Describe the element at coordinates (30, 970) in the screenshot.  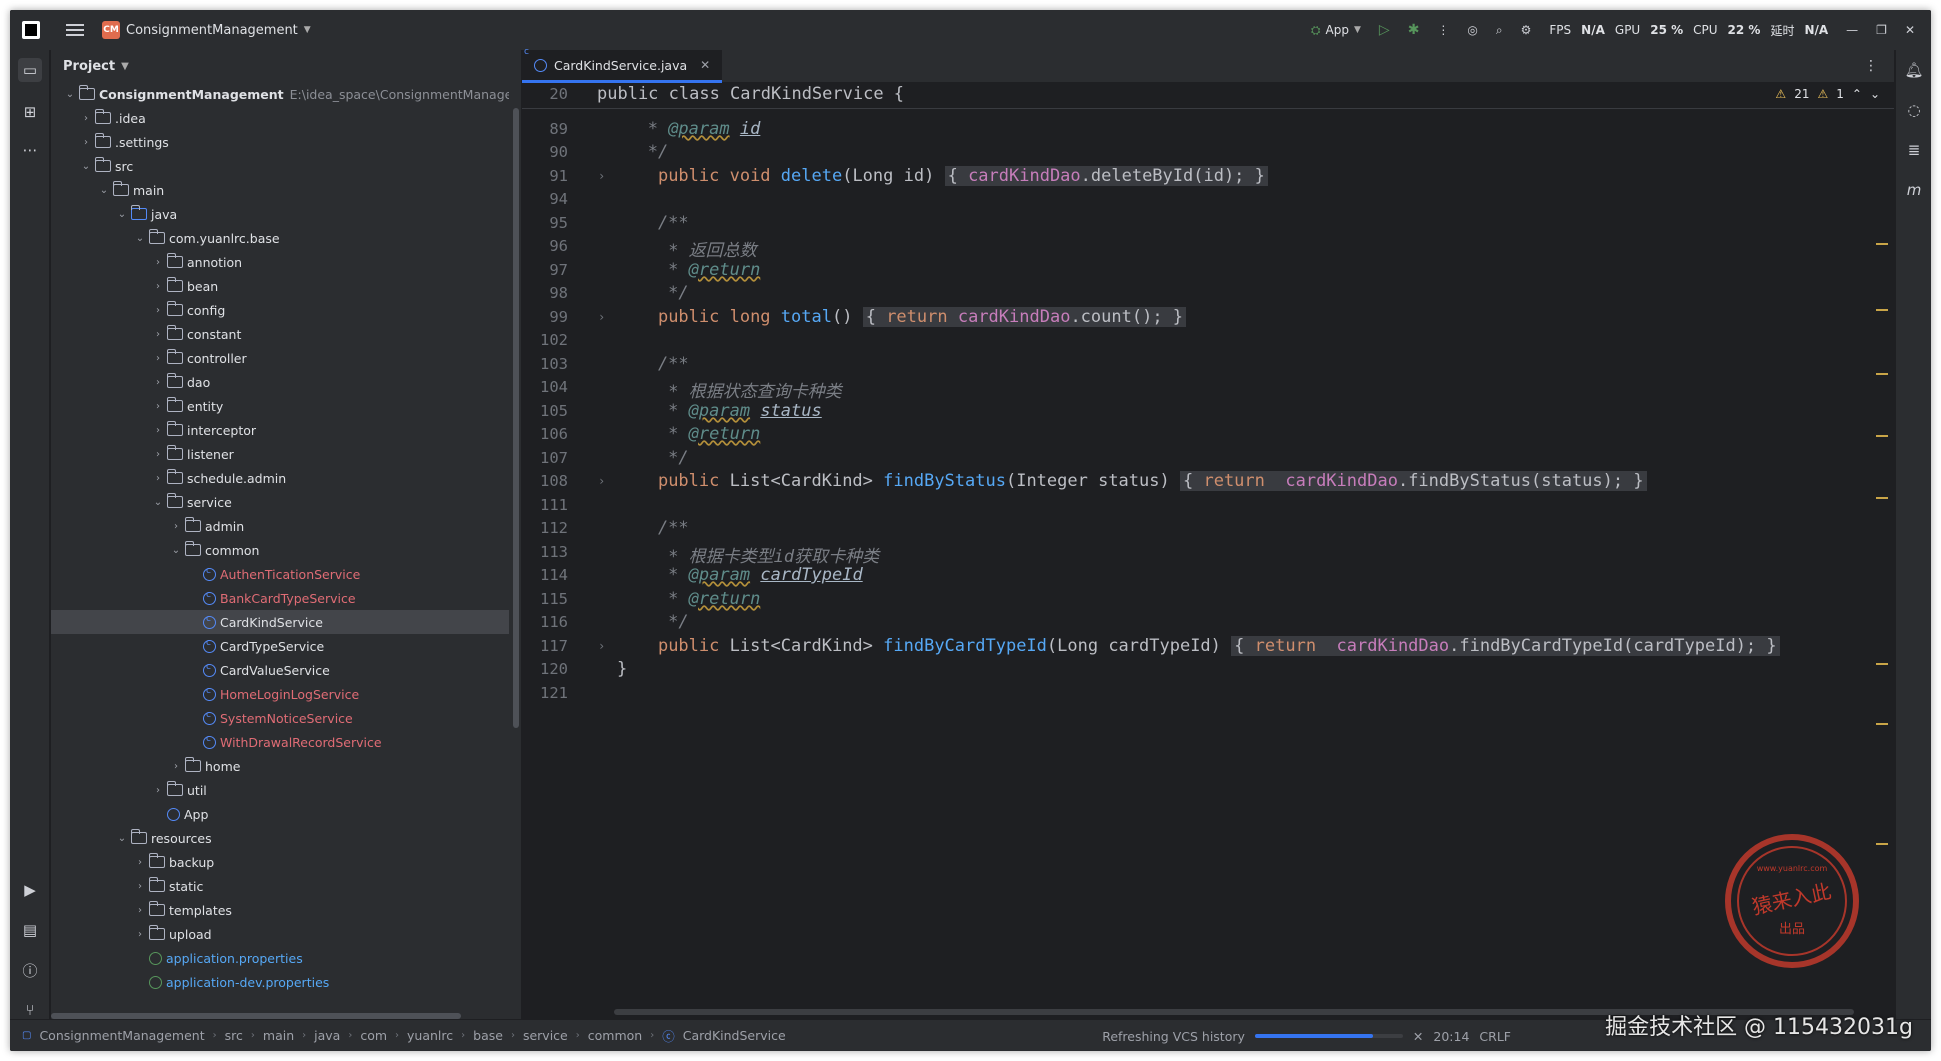
I see `problems-tool-icon: ⓘ` at that location.